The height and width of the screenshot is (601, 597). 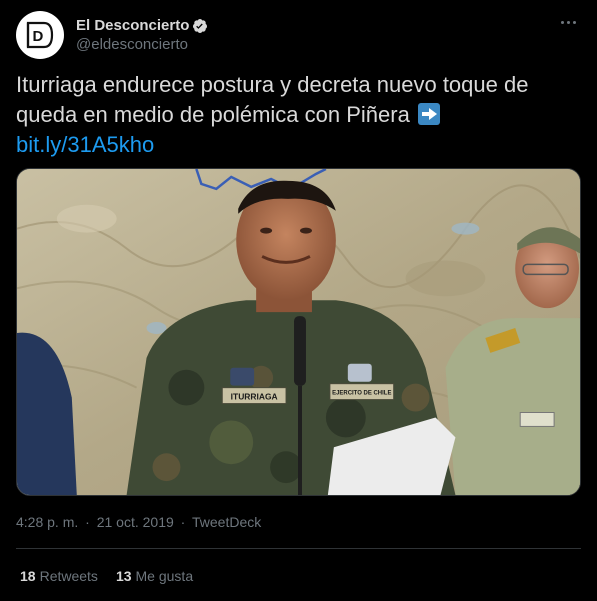 I want to click on unit-tape: EJERCITO DE CHILE, so click(x=361, y=394).